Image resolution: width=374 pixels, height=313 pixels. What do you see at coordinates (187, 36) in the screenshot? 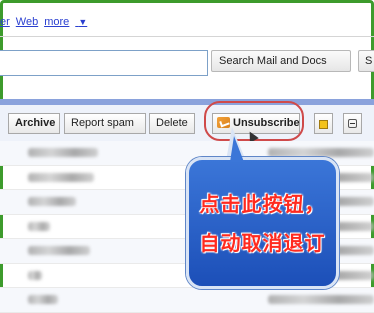
I see `header-divider` at bounding box center [187, 36].